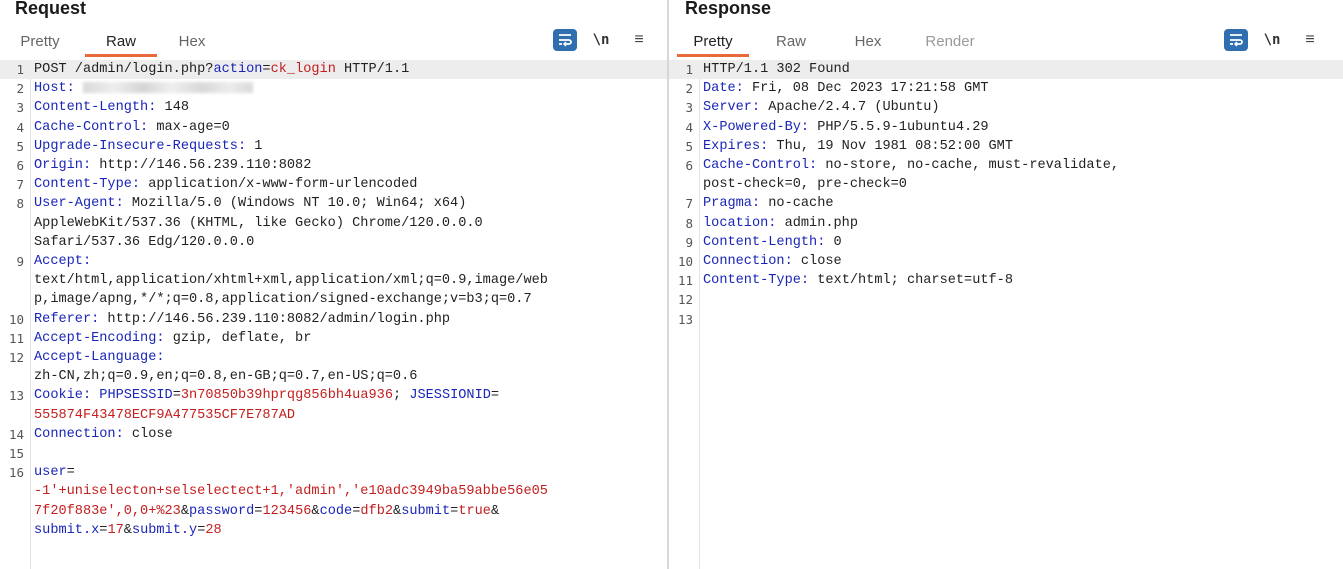 The image size is (1343, 569). What do you see at coordinates (254, 146) in the screenshot?
I see `plain-text: 1` at bounding box center [254, 146].